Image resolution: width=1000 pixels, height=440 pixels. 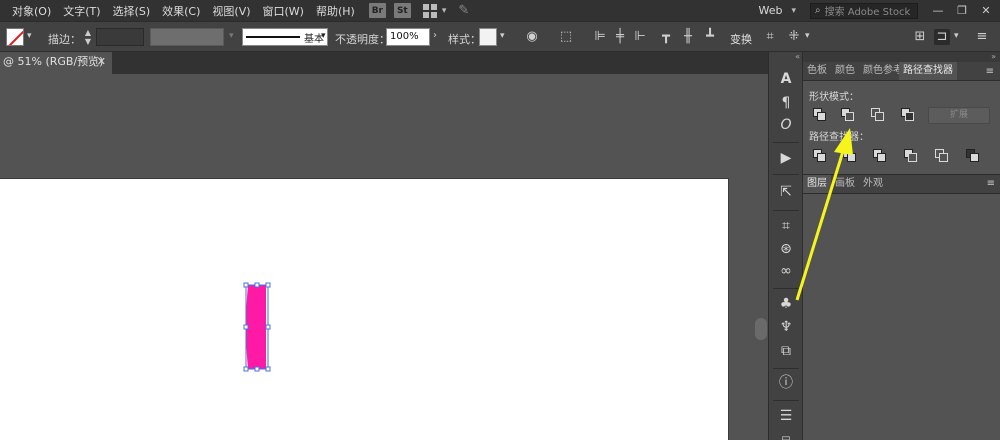 What do you see at coordinates (335, 11) in the screenshot?
I see `menu-help: 帮助(H)` at bounding box center [335, 11].